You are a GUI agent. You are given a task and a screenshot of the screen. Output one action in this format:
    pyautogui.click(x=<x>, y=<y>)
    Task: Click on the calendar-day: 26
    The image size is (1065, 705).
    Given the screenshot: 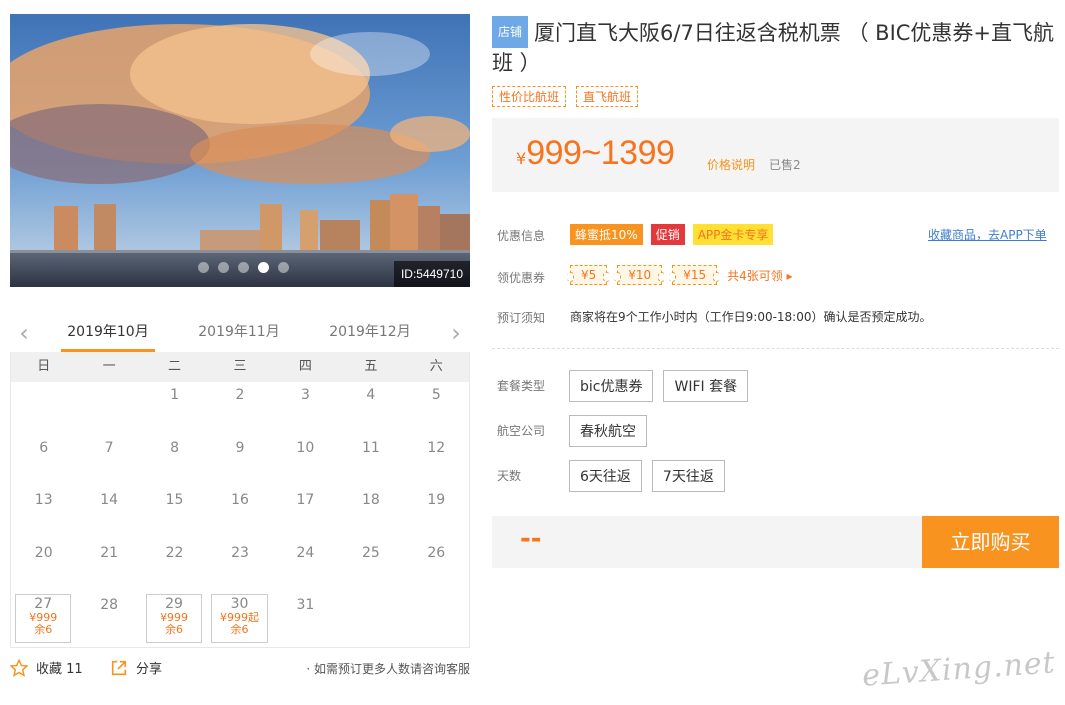 What is the action you would take?
    pyautogui.click(x=436, y=566)
    